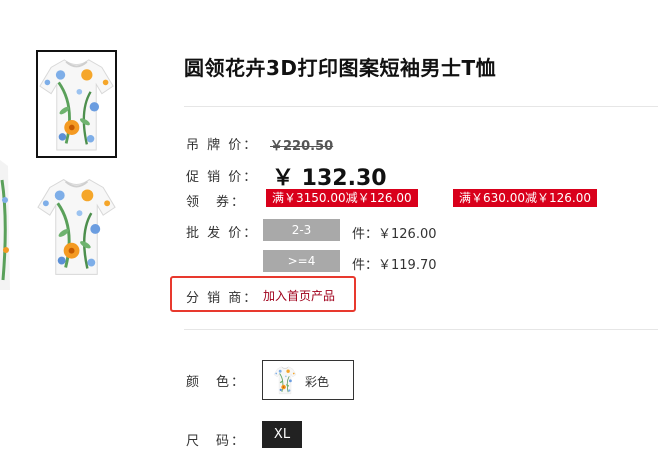 This screenshot has height=468, width=658. Describe the element at coordinates (394, 234) in the screenshot. I see `wholesale-tier-price: 件：￥126.00` at that location.